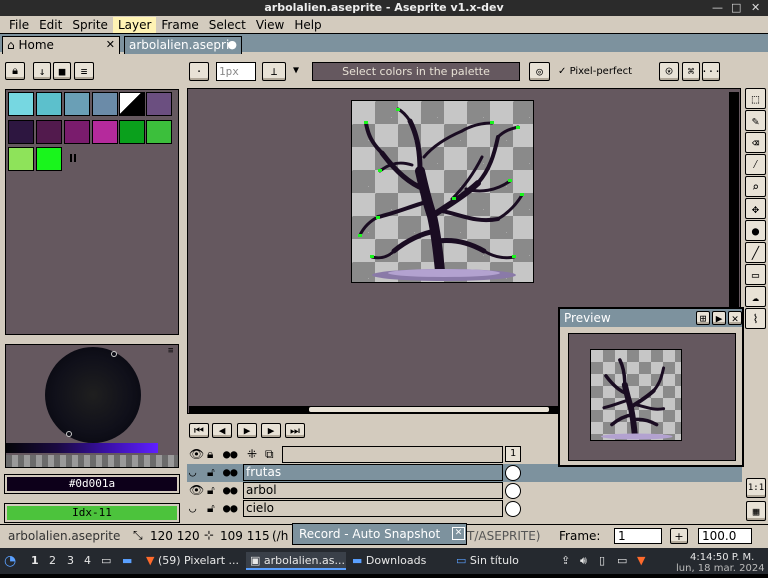 The image size is (768, 578). Describe the element at coordinates (442, 191) in the screenshot. I see `sprite-canvas` at that location.